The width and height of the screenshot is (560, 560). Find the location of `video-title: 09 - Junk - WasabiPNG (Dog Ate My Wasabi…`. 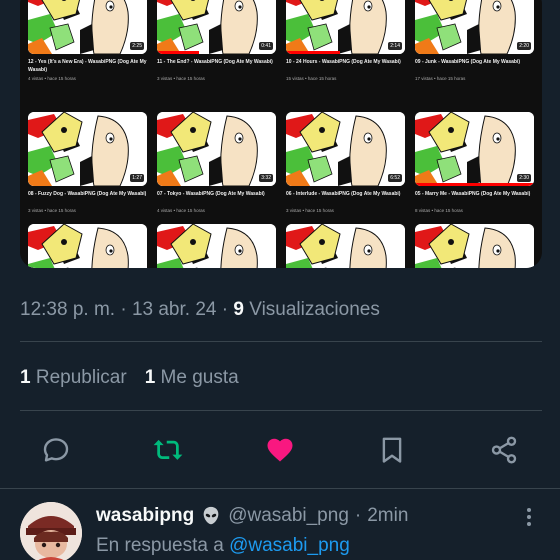

video-title: 09 - Junk - WasabiPNG (Dog Ate My Wasabi… is located at coordinates (474, 66).